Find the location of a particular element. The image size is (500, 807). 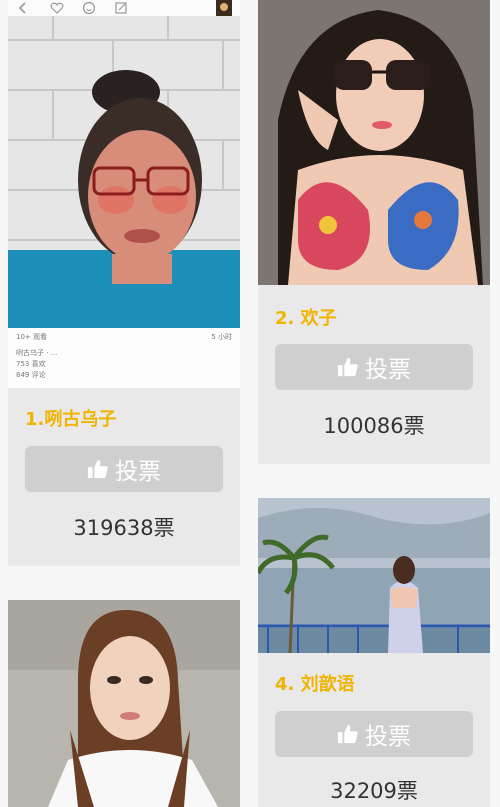

contestant-name: 4. 刘歆语 is located at coordinates (315, 684).